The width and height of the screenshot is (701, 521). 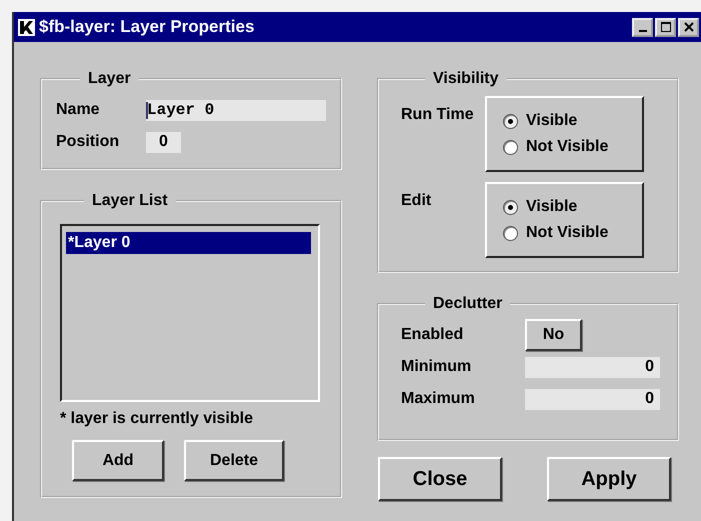 What do you see at coordinates (553, 335) in the screenshot?
I see `toggle-button: No` at bounding box center [553, 335].